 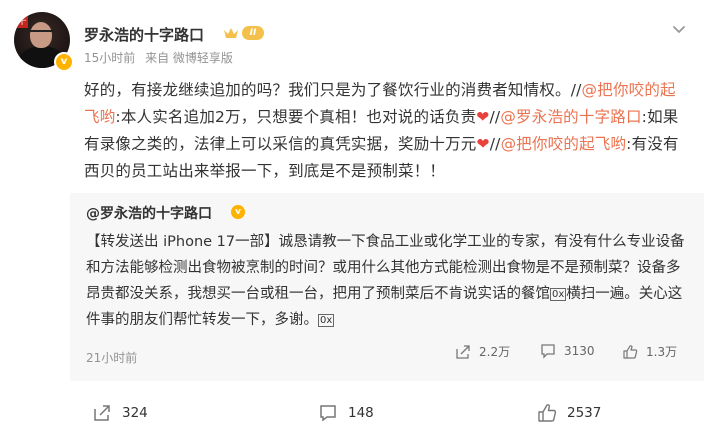 I want to click on original-like-count: 1.3万, so click(x=649, y=351).